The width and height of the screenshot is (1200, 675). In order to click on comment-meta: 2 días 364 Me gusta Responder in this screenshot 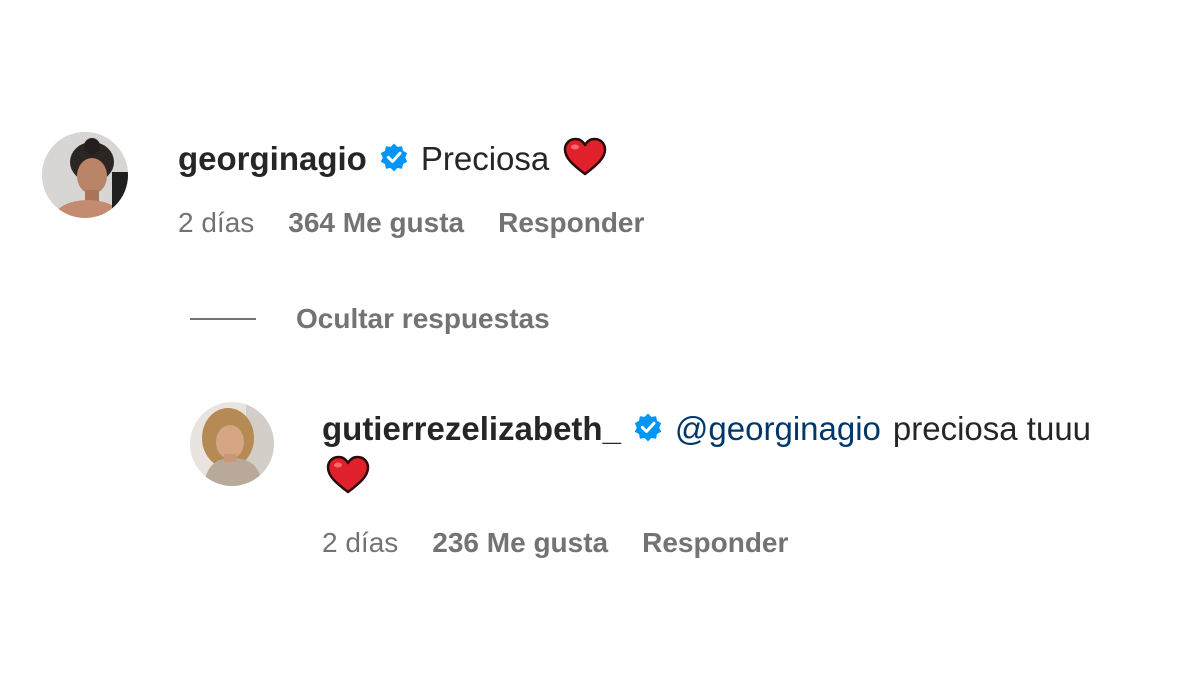, I will do `click(411, 223)`.